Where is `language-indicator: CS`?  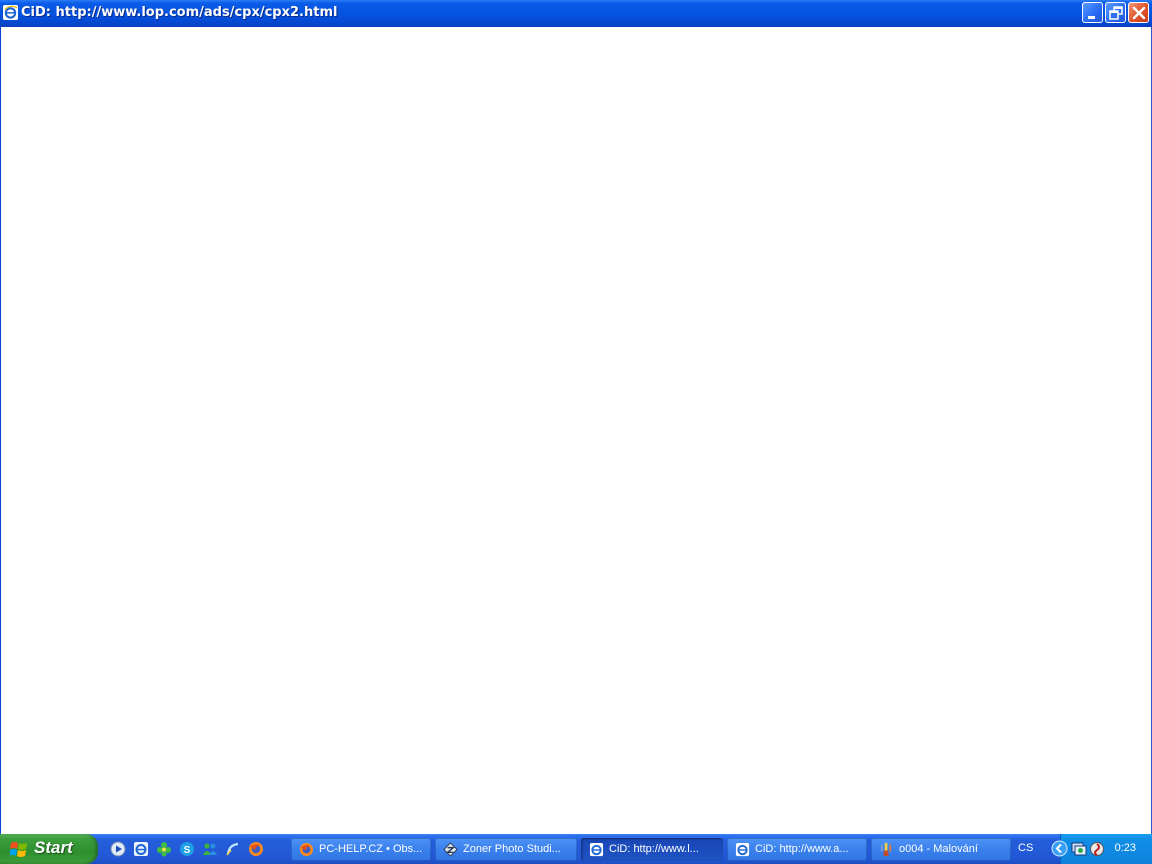
language-indicator: CS is located at coordinates (1025, 848).